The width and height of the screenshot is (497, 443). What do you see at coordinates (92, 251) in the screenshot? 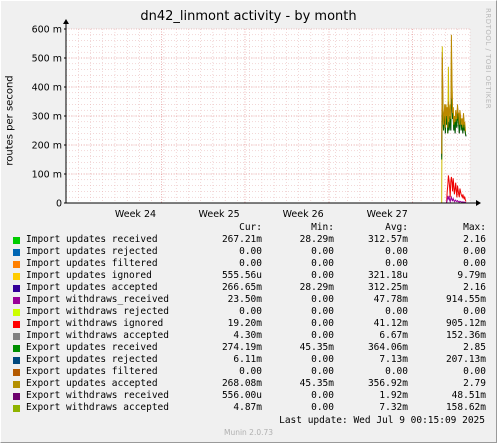
I see `legend-name: Import updates rejected` at bounding box center [92, 251].